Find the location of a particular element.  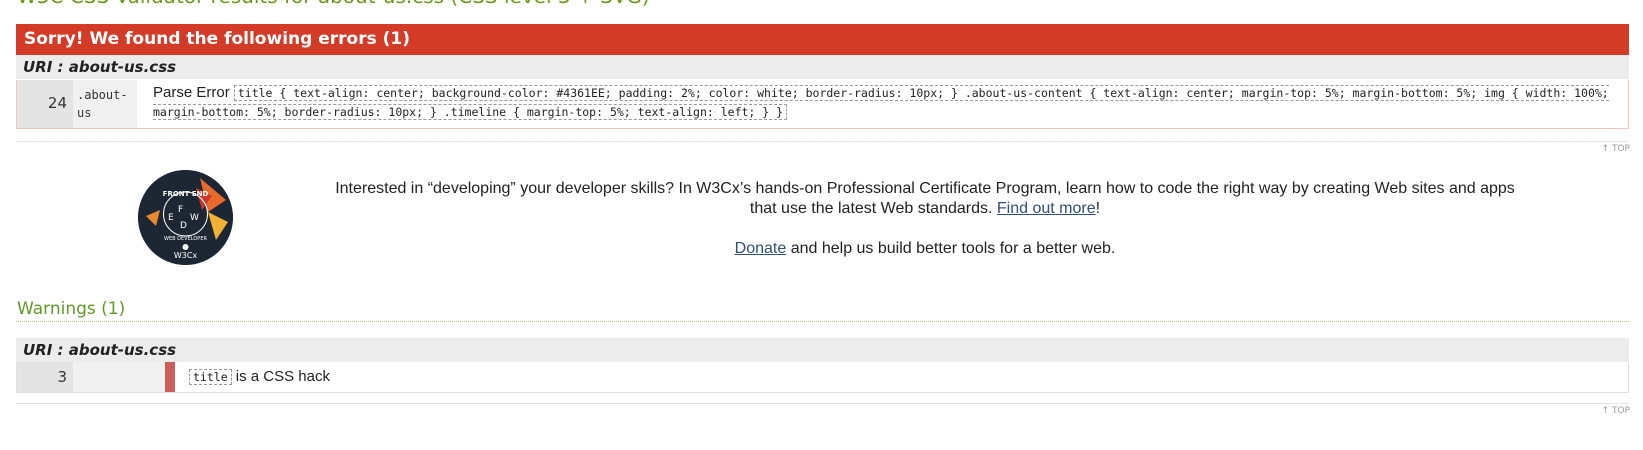

warning-code-snippet: title is located at coordinates (210, 377).